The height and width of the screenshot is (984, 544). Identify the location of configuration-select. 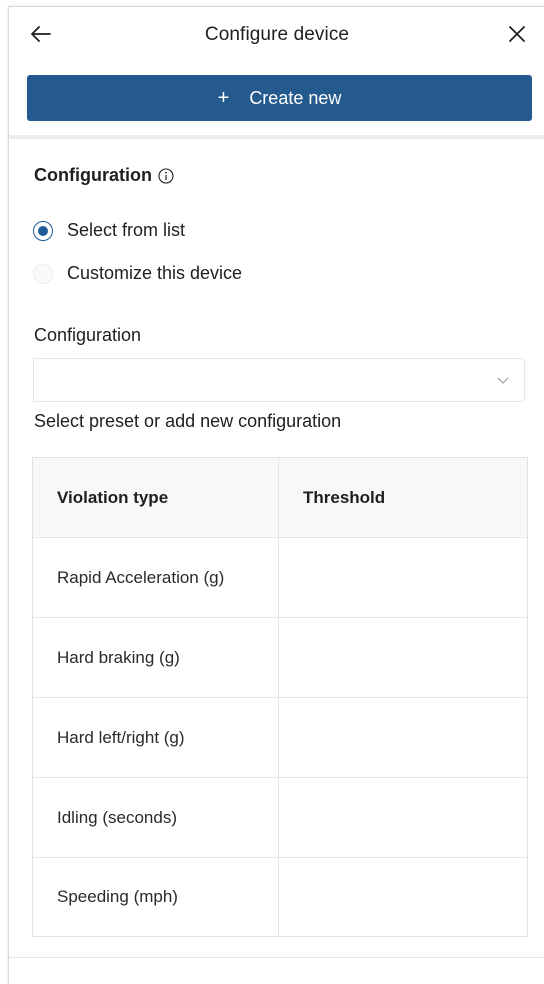
(279, 380).